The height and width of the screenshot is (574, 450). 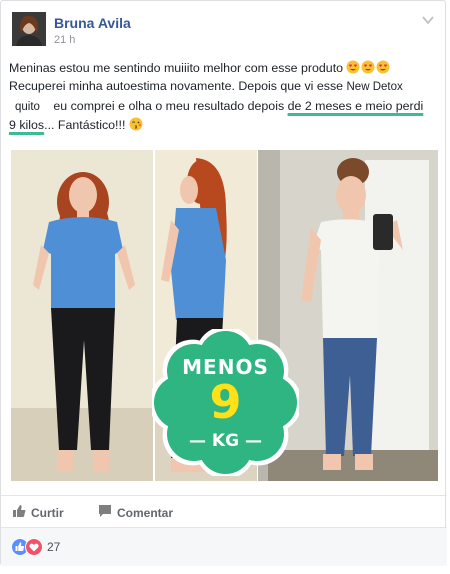 What do you see at coordinates (224, 546) in the screenshot?
I see `reactions-summary: 27` at bounding box center [224, 546].